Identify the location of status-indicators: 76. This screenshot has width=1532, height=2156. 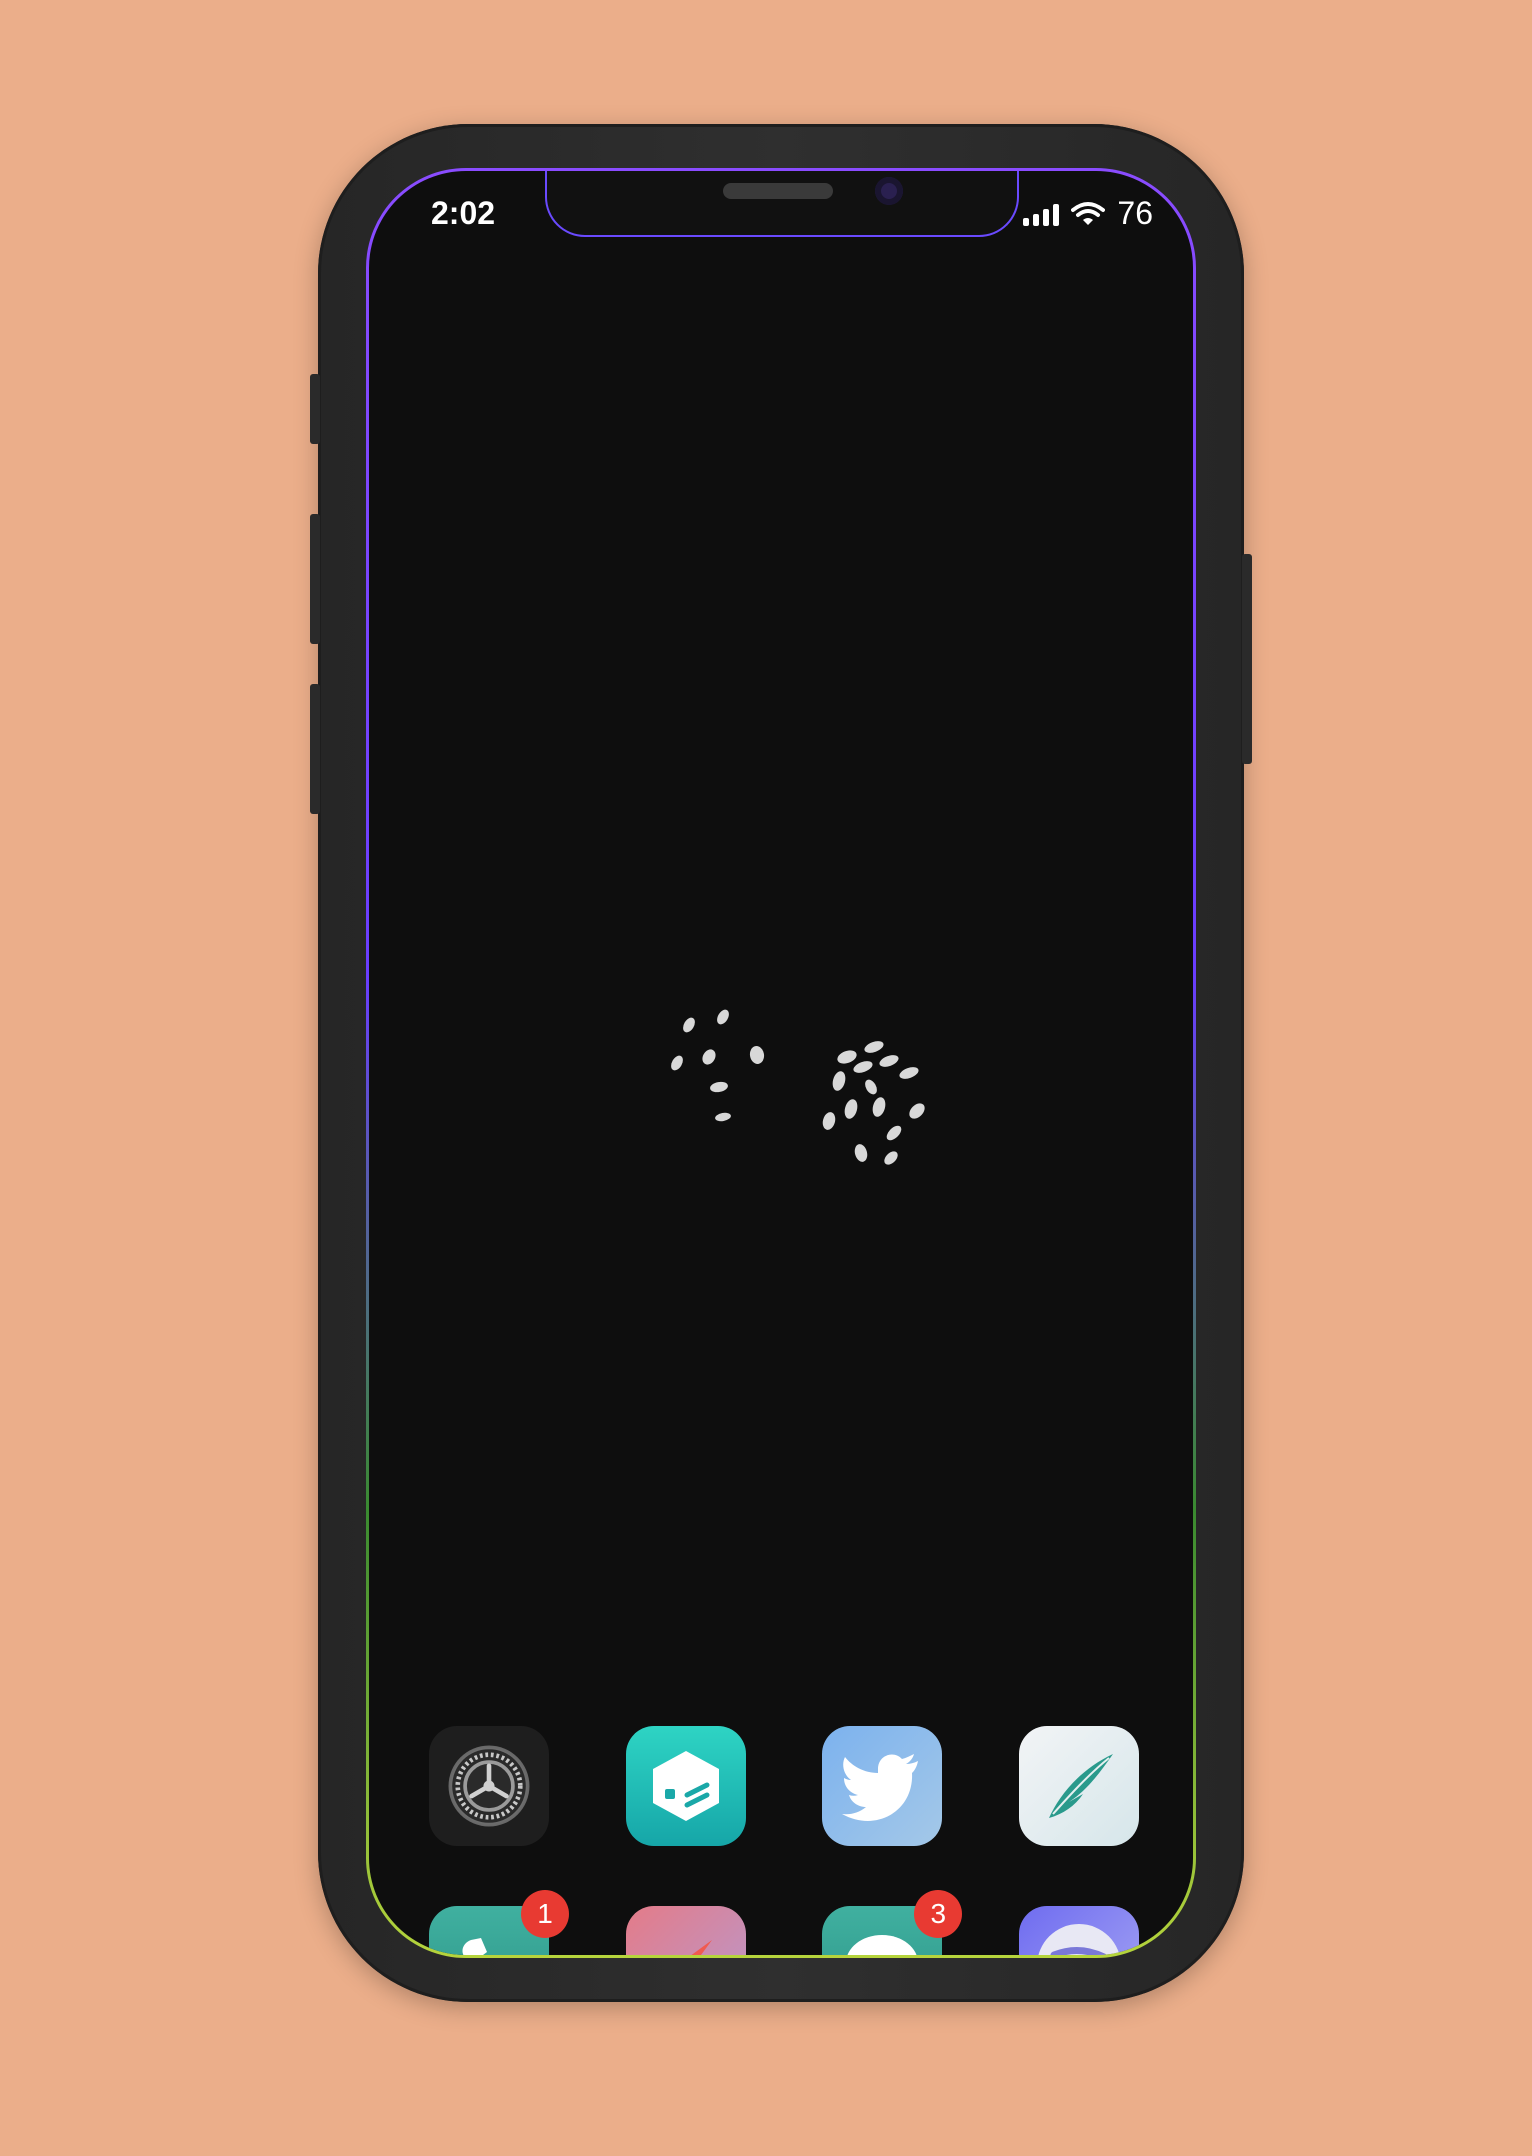
(1088, 213).